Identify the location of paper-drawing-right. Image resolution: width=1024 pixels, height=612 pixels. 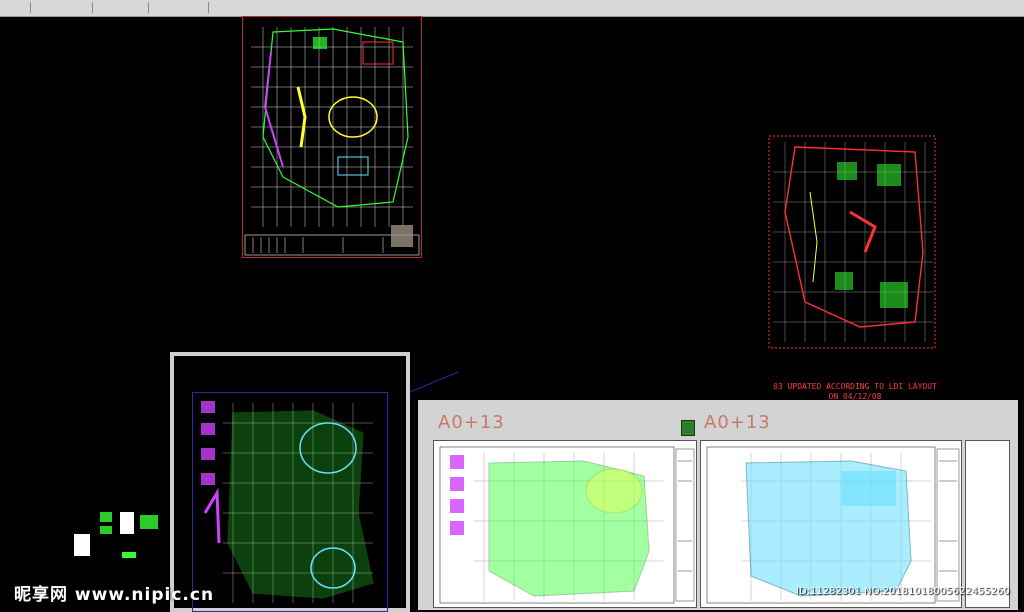
(833, 525).